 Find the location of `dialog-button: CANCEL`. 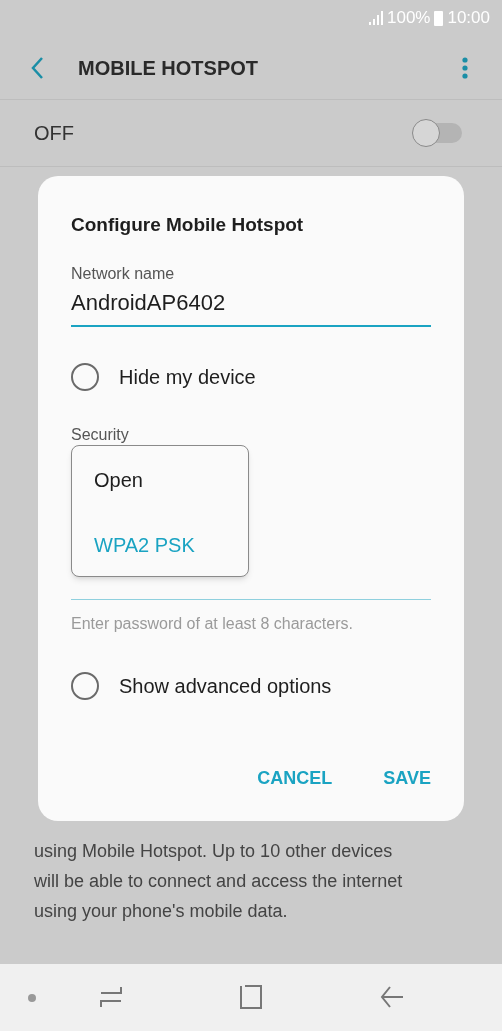

dialog-button: CANCEL is located at coordinates (295, 778).